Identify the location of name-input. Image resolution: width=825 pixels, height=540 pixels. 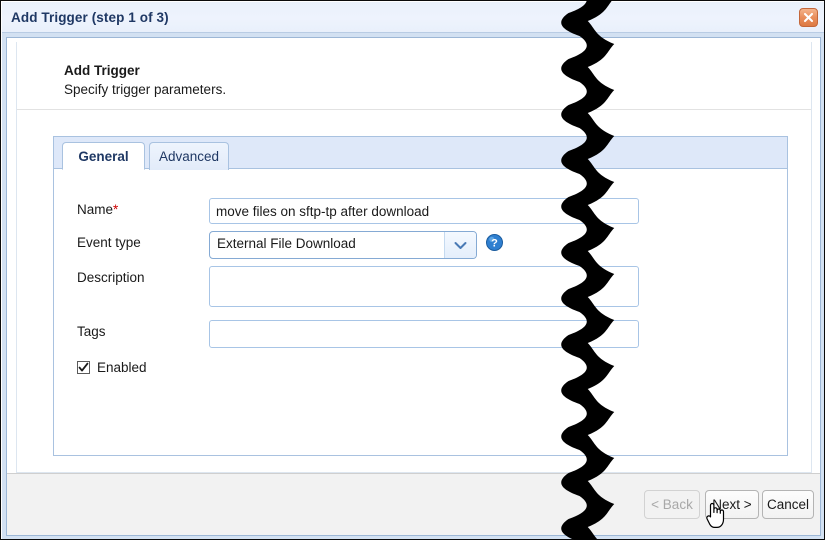
(424, 211).